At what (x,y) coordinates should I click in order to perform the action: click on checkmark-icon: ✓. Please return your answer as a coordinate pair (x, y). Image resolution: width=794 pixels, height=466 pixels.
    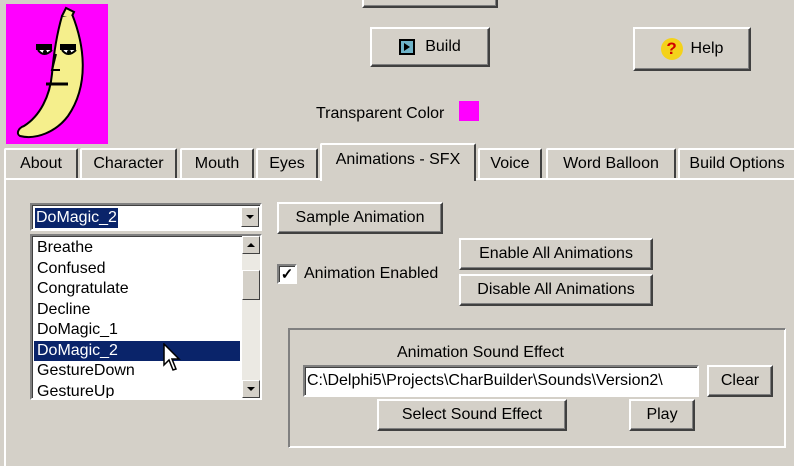
    Looking at the image, I should click on (287, 274).